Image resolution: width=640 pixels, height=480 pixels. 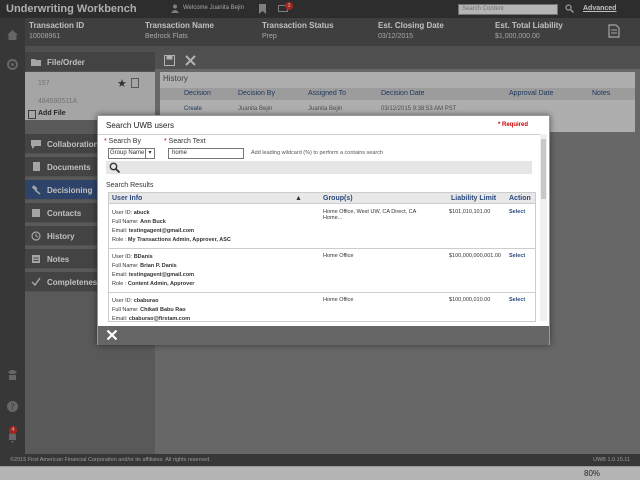 What do you see at coordinates (470, 212) in the screenshot?
I see `limit-cell: $101,010,101.00` at bounding box center [470, 212].